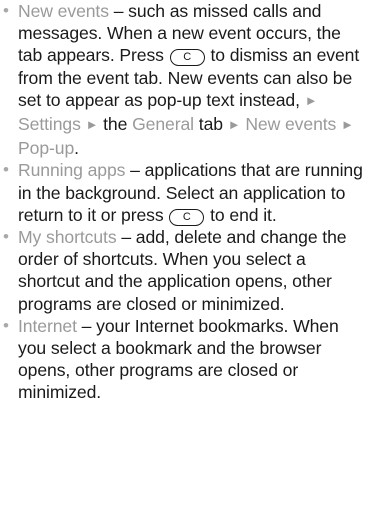 Image resolution: width=370 pixels, height=505 pixels. Describe the element at coordinates (241, 214) in the screenshot. I see `item-text: to end it.` at that location.